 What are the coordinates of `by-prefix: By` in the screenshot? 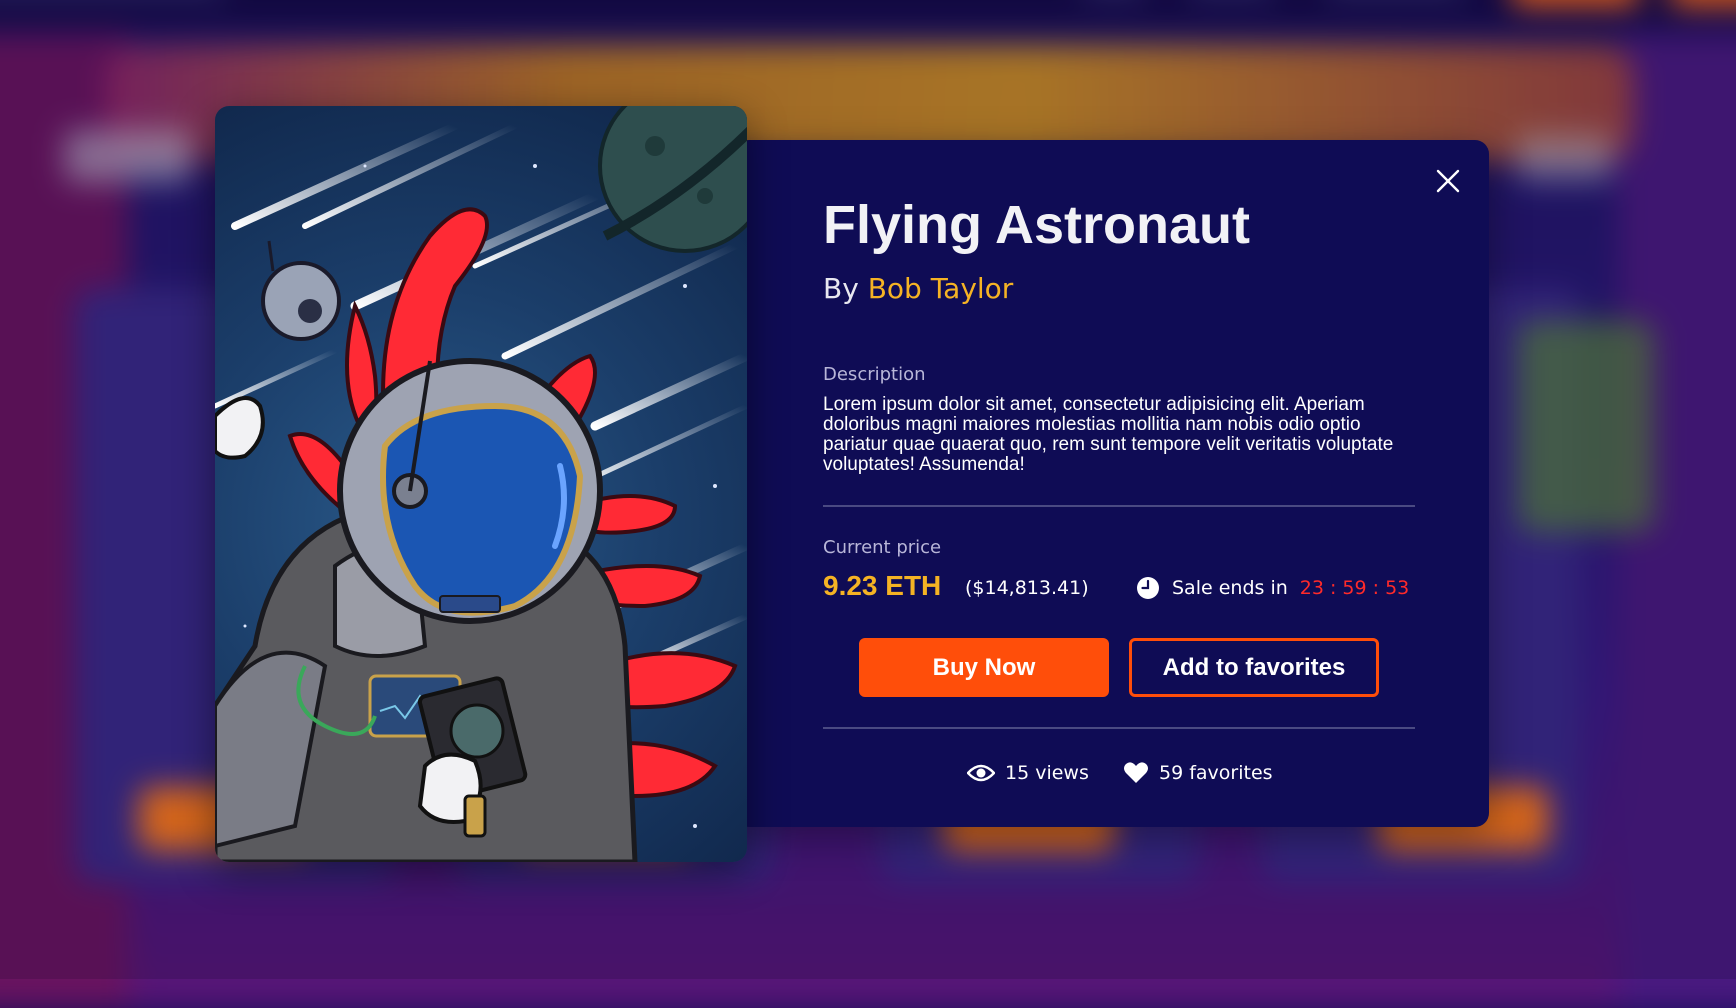 It's located at (841, 288).